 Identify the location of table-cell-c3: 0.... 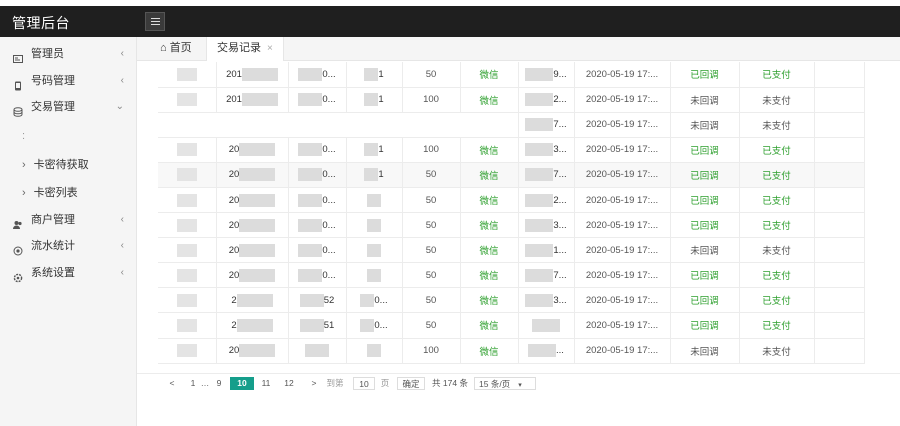
(317, 225).